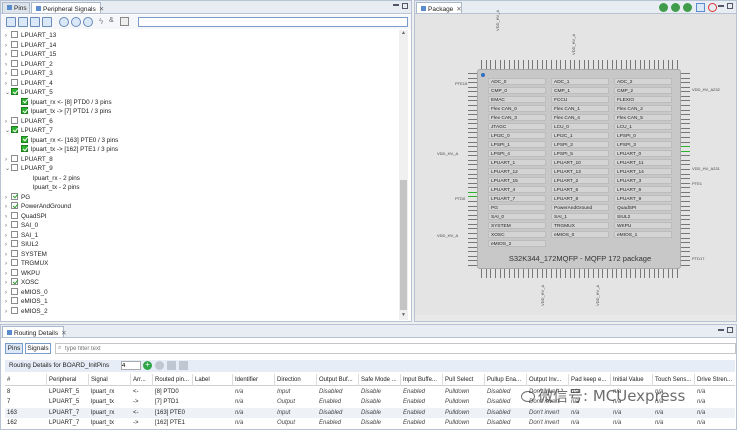 This screenshot has width=737, height=430. I want to click on table-cell: <-, so click(142, 413).